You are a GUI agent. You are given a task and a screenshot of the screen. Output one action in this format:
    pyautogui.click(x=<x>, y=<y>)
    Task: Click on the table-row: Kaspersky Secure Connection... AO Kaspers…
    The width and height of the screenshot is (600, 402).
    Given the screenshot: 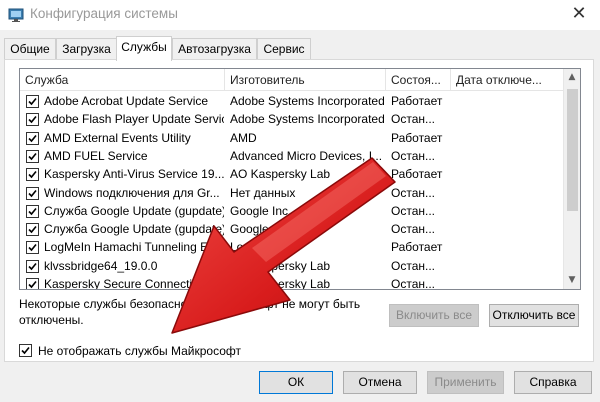 What is the action you would take?
    pyautogui.click(x=292, y=282)
    